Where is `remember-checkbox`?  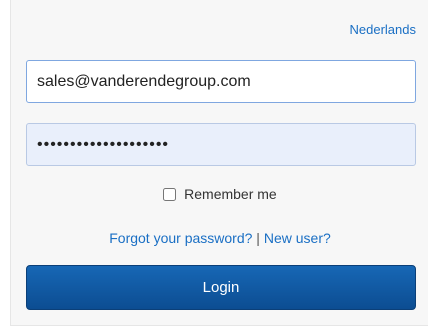
remember-checkbox is located at coordinates (170, 194).